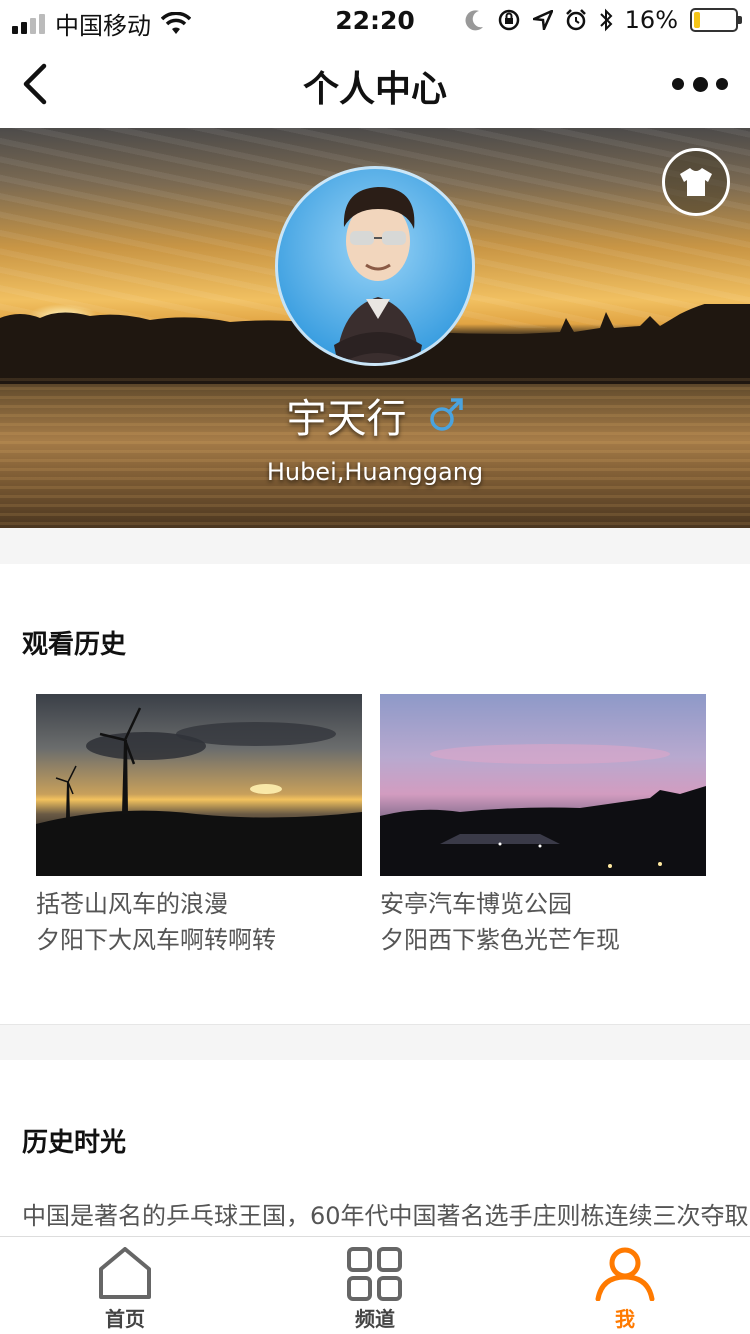  What do you see at coordinates (625, 1274) in the screenshot?
I see `user-icon` at bounding box center [625, 1274].